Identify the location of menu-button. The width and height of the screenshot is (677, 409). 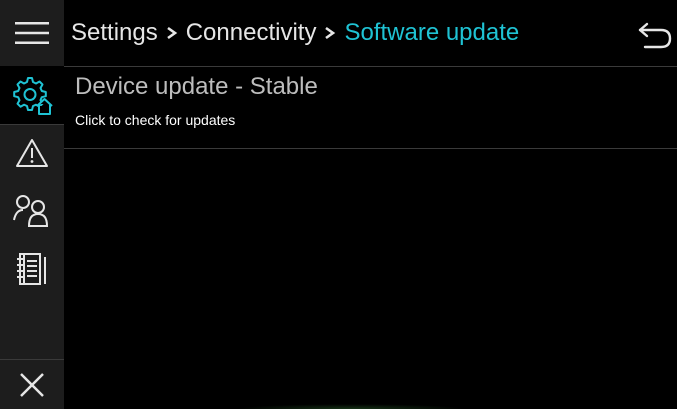
(32, 33).